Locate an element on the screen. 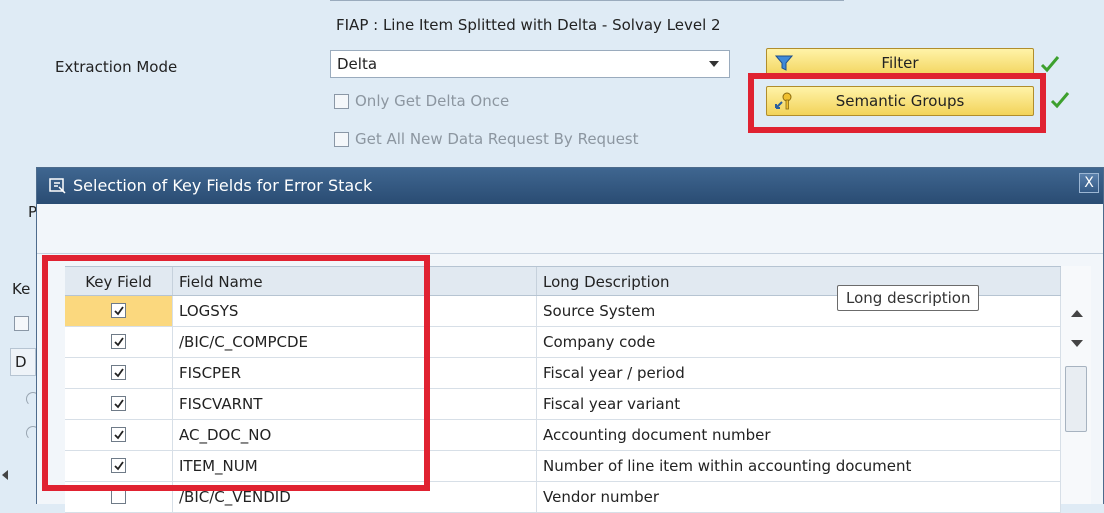 The image size is (1104, 513). close-icon: X is located at coordinates (1089, 183).